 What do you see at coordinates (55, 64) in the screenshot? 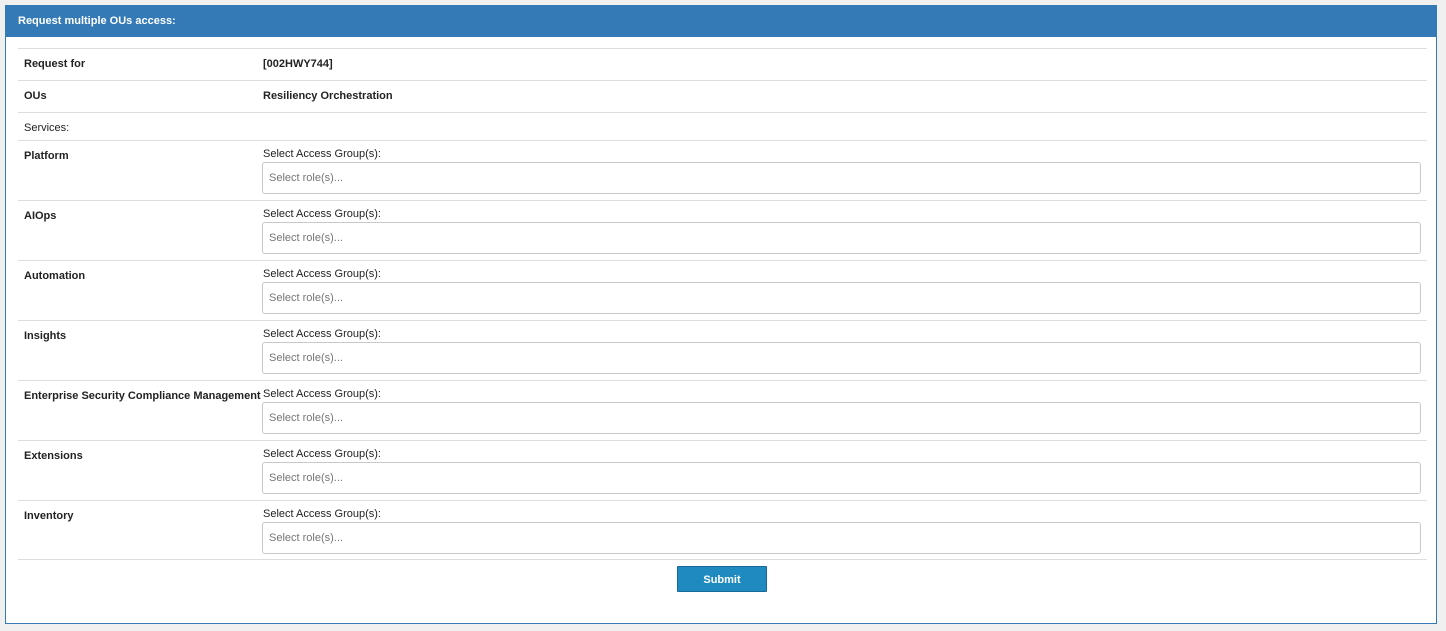
I see `request-for-label: Request for` at bounding box center [55, 64].